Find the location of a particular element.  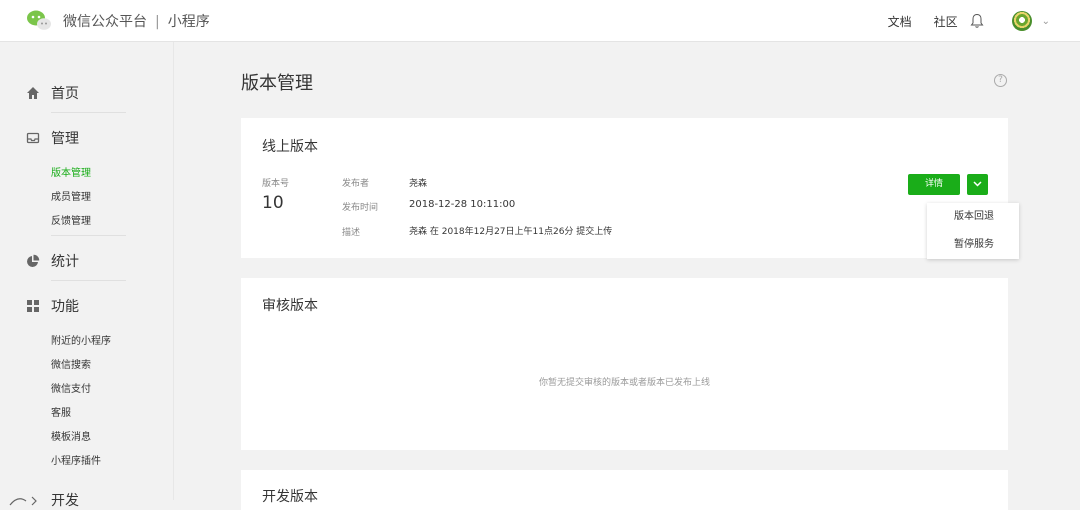

inbox-icon is located at coordinates (33, 138).